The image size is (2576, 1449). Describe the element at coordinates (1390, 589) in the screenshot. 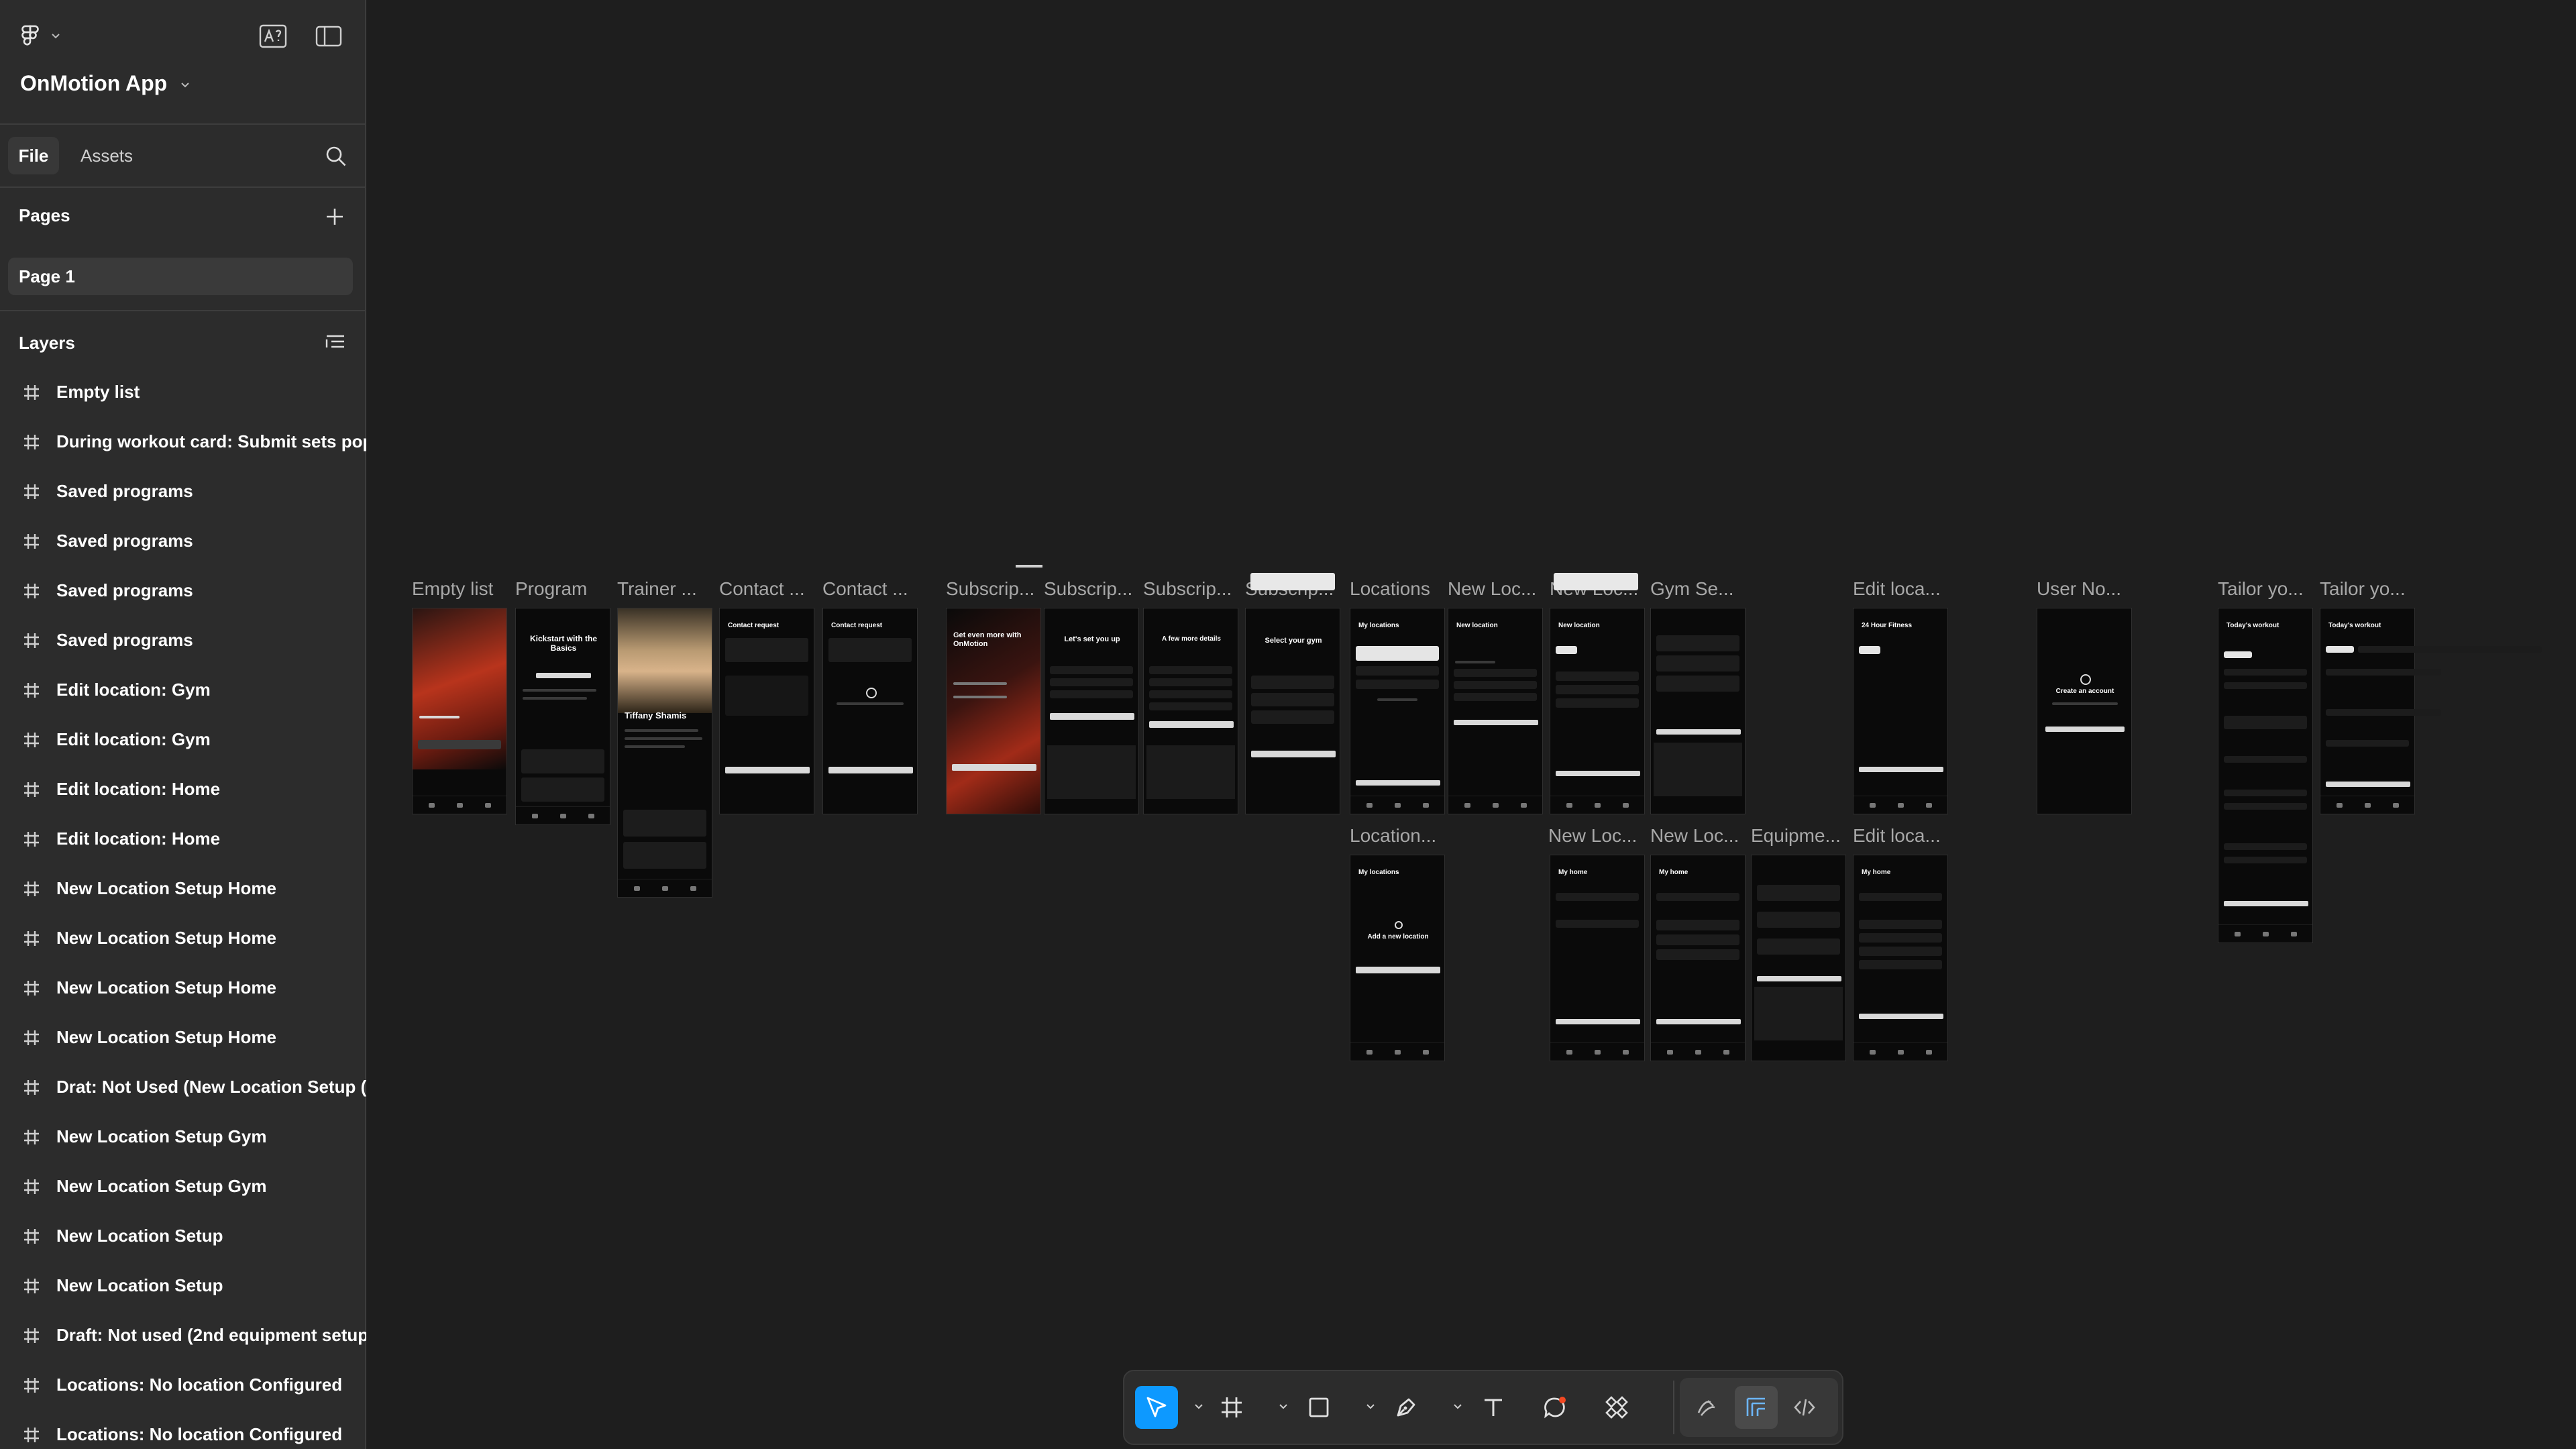

I see `frame-label: Locations` at that location.